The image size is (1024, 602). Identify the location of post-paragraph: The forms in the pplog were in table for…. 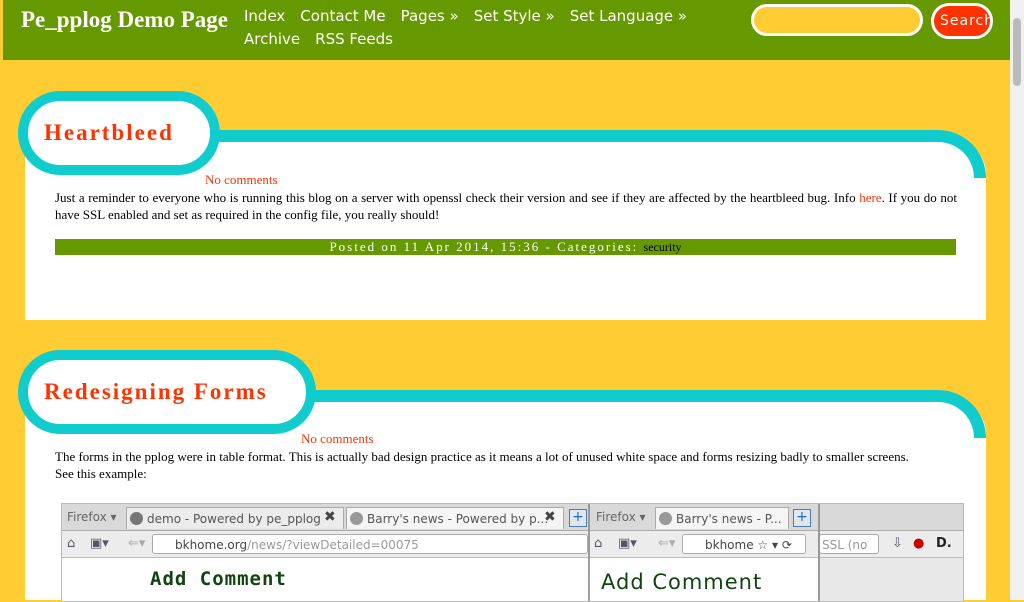
(482, 456).